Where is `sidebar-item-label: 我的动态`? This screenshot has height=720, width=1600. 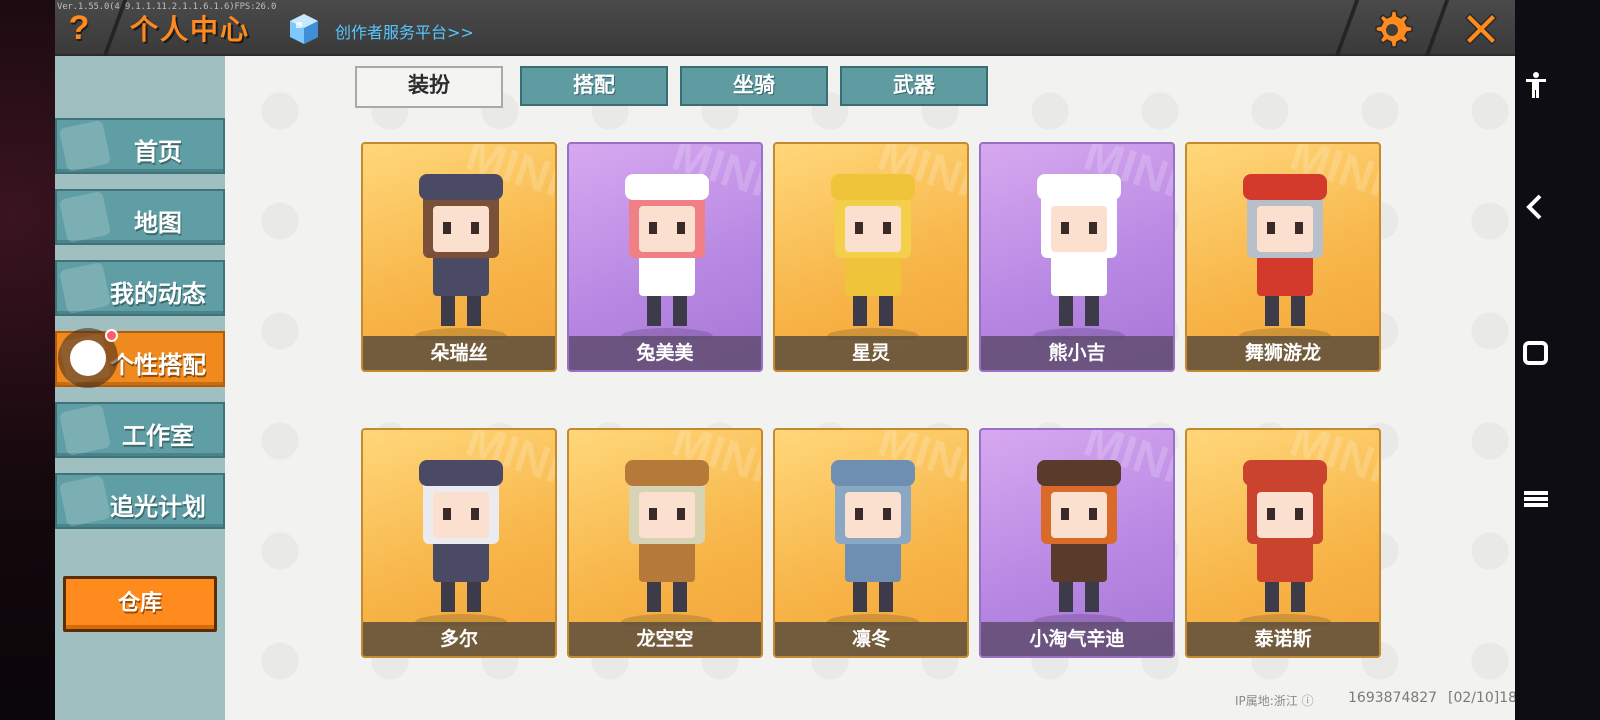
sidebar-item-label: 我的动态 is located at coordinates (158, 294).